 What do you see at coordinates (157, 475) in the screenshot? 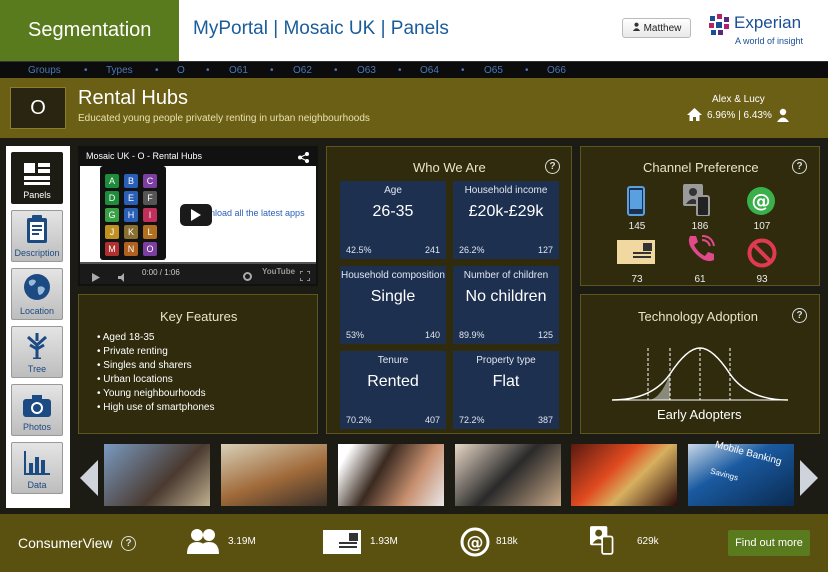
I see `photo-young-people-city` at bounding box center [157, 475].